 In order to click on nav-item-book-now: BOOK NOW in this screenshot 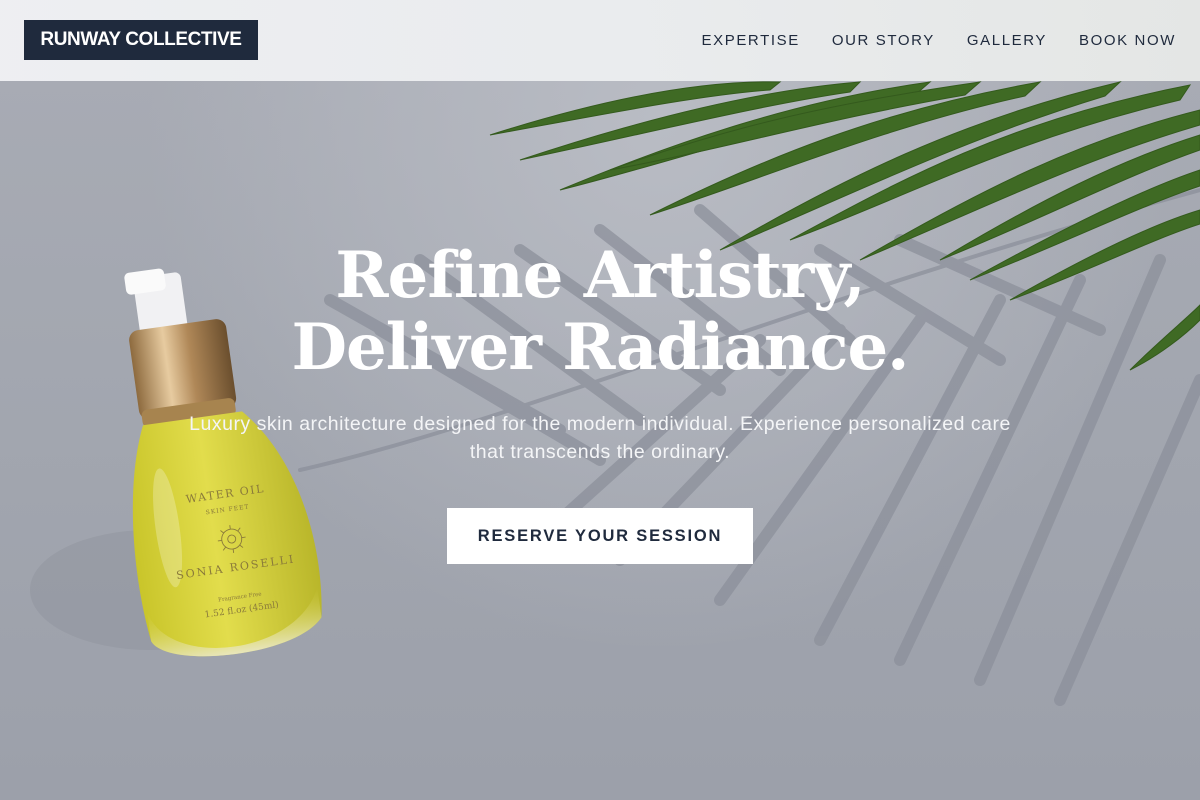, I will do `click(1127, 40)`.